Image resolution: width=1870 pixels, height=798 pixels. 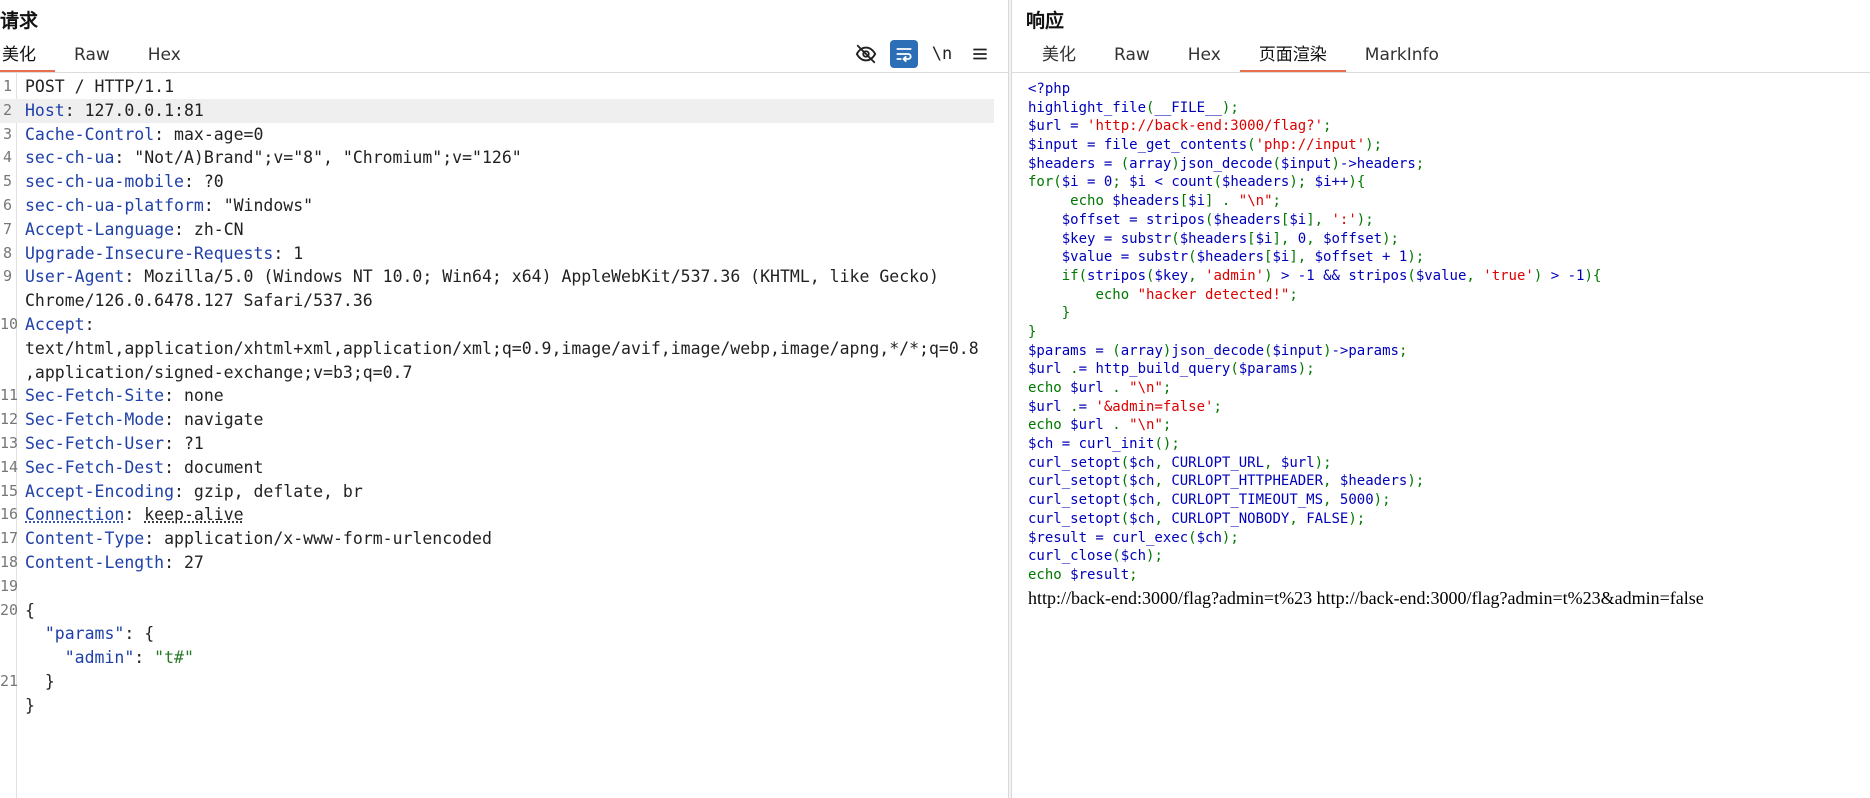 I want to click on code-line: "admin": "t#", so click(x=504, y=658).